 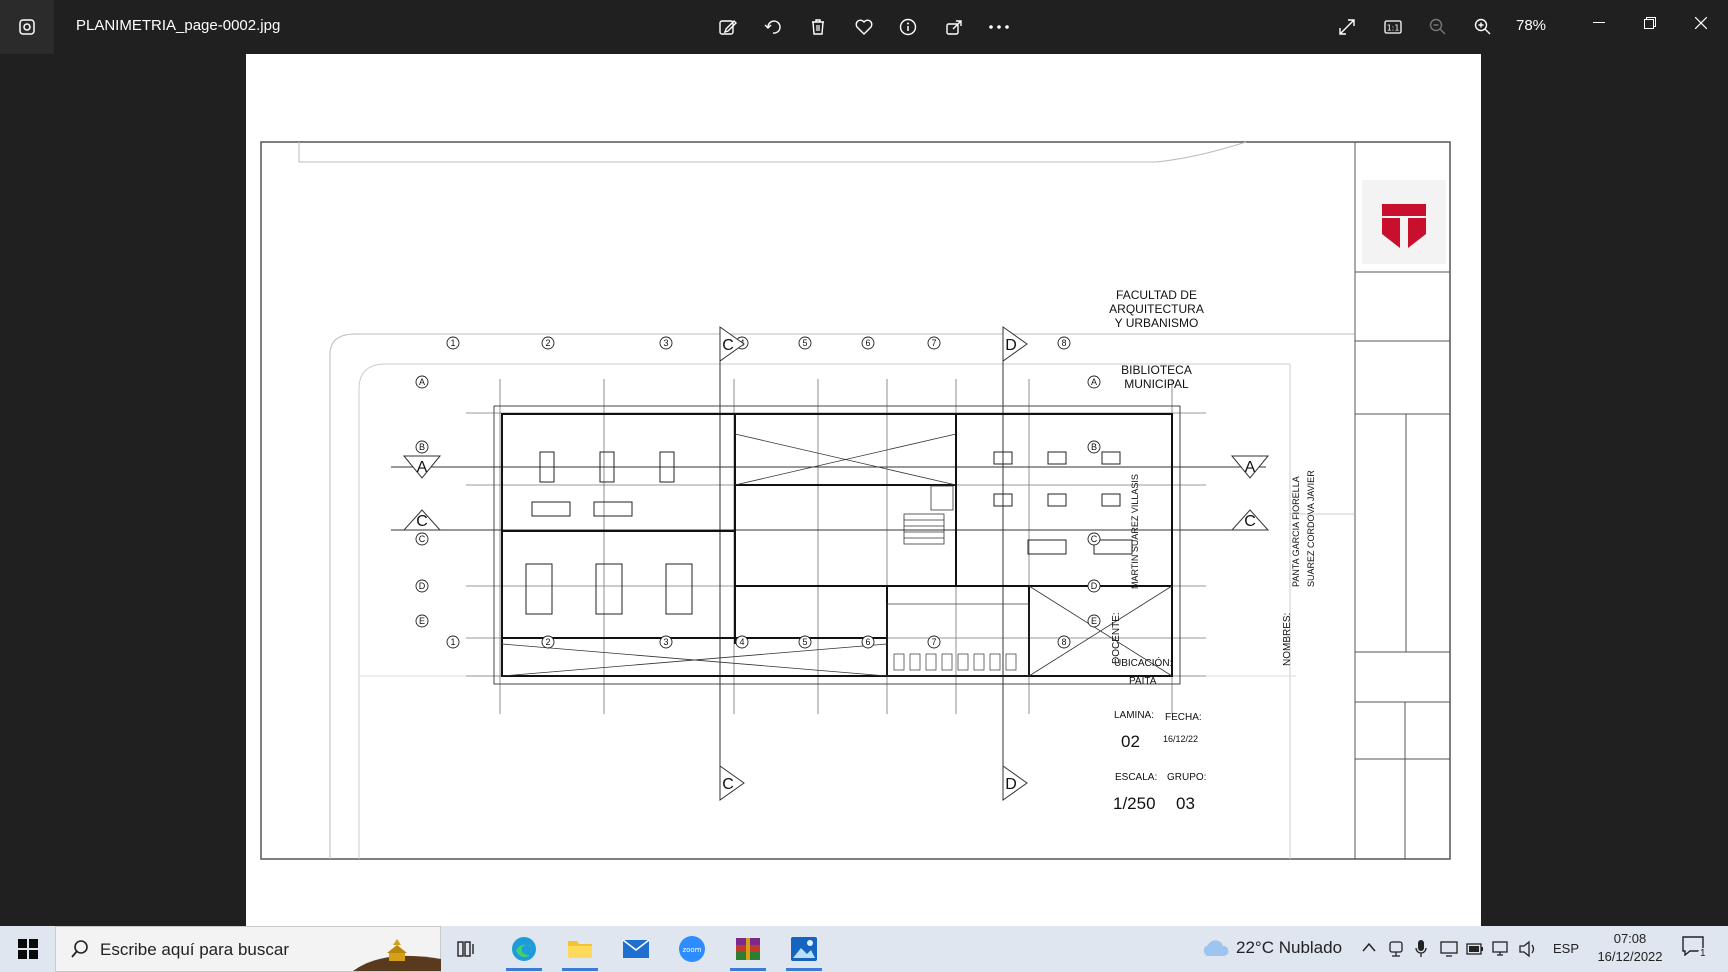 What do you see at coordinates (999, 27) in the screenshot?
I see `more-icon` at bounding box center [999, 27].